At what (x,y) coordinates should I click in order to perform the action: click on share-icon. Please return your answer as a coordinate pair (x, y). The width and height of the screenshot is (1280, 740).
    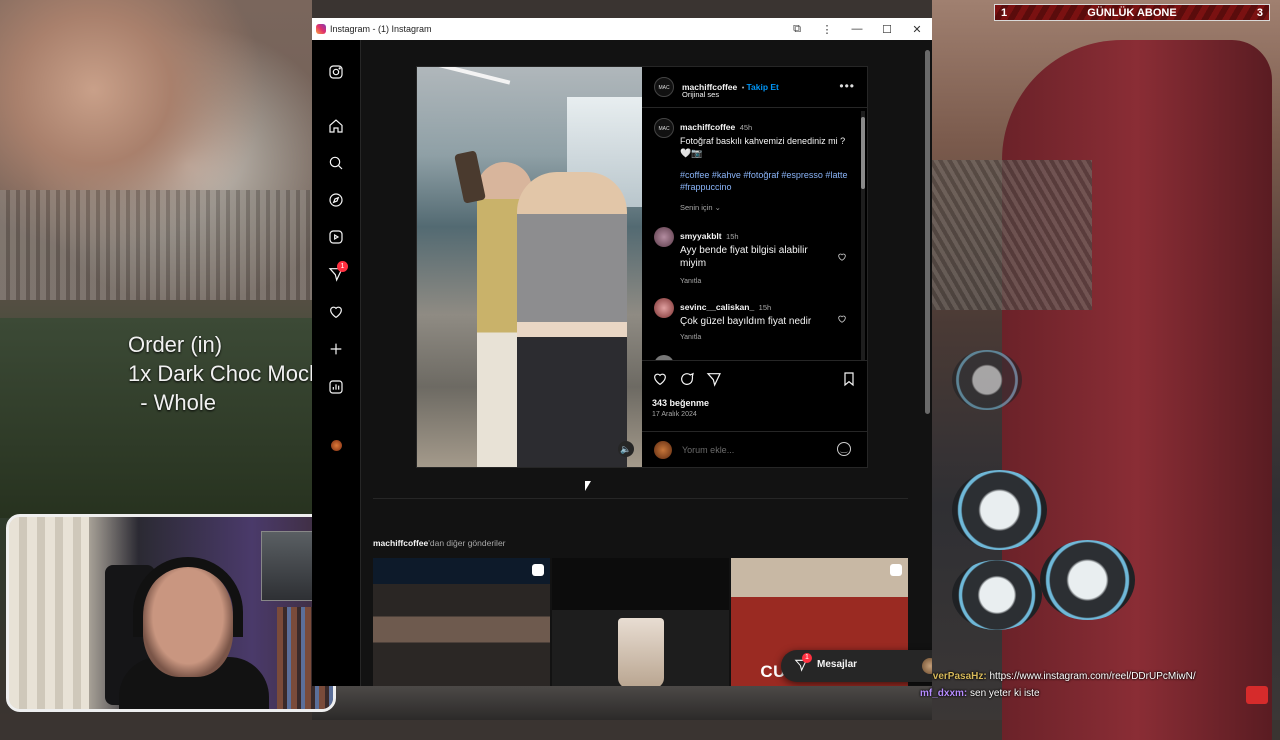
    Looking at the image, I should click on (714, 379).